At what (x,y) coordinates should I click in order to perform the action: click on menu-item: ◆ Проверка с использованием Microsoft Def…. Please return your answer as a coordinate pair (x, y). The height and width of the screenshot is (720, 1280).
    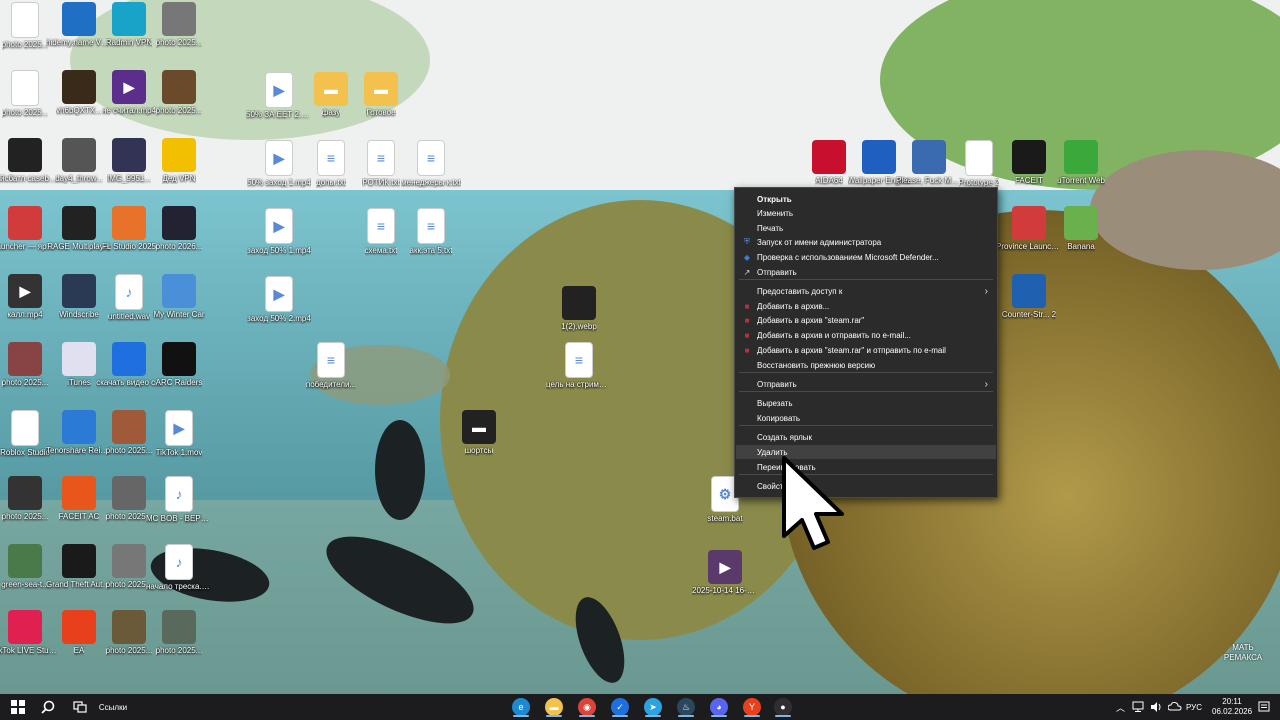
    Looking at the image, I should click on (866, 257).